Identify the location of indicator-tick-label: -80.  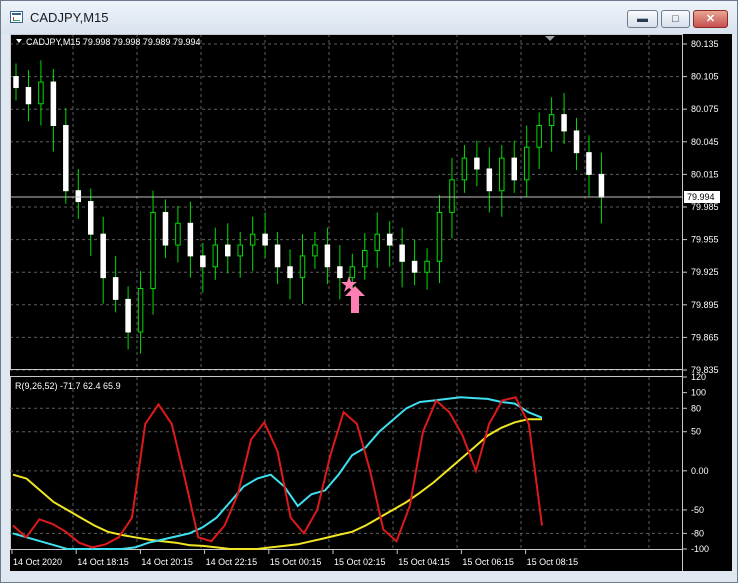
(697, 533).